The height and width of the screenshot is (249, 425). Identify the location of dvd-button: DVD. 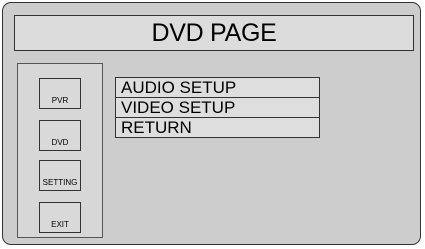
(60, 135).